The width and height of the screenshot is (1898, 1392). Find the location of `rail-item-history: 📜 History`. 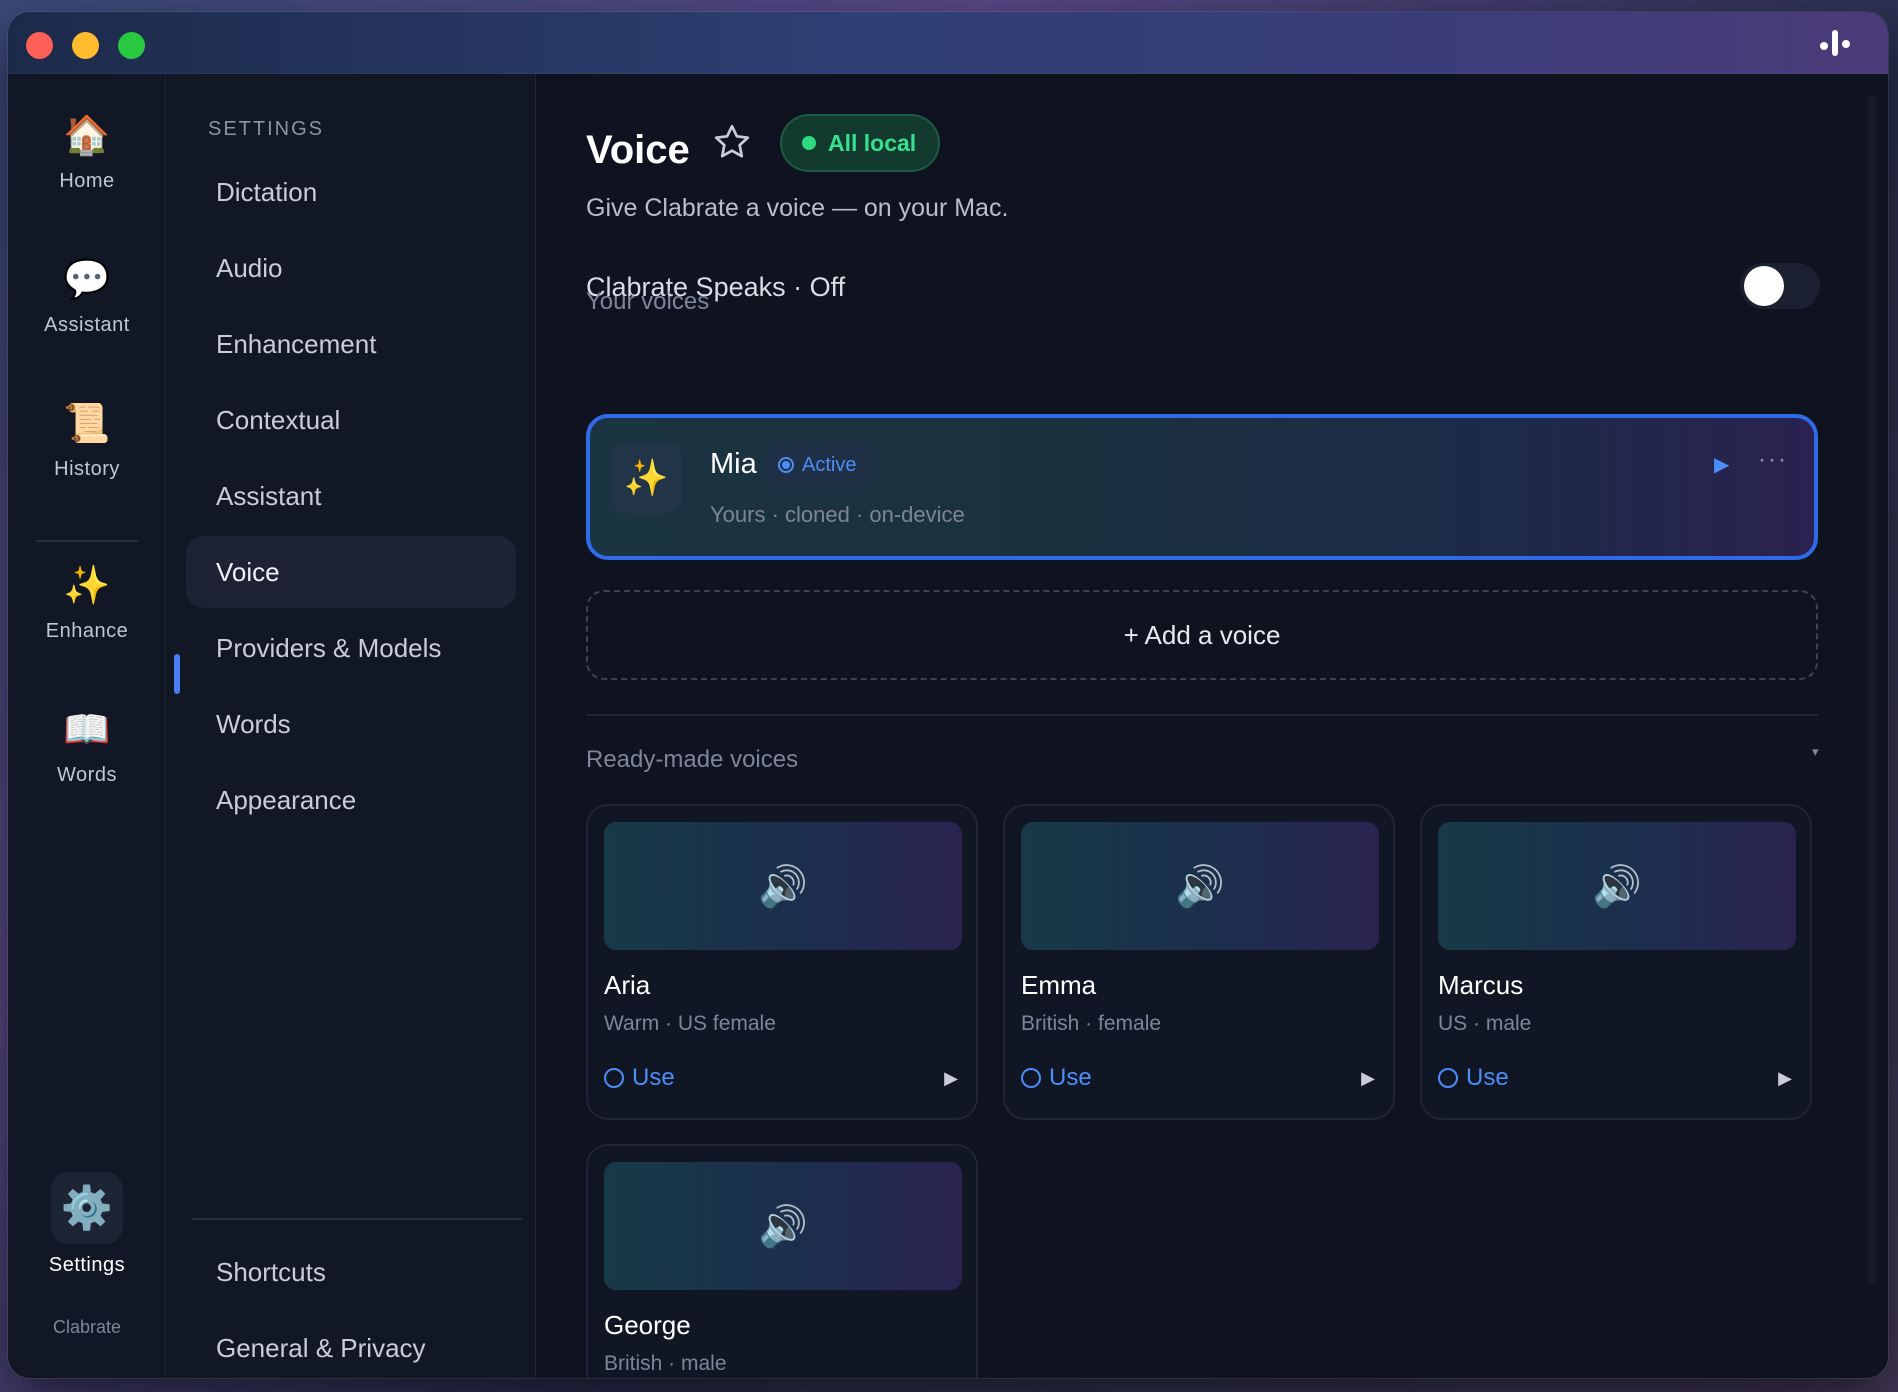

rail-item-history: 📜 History is located at coordinates (87, 440).